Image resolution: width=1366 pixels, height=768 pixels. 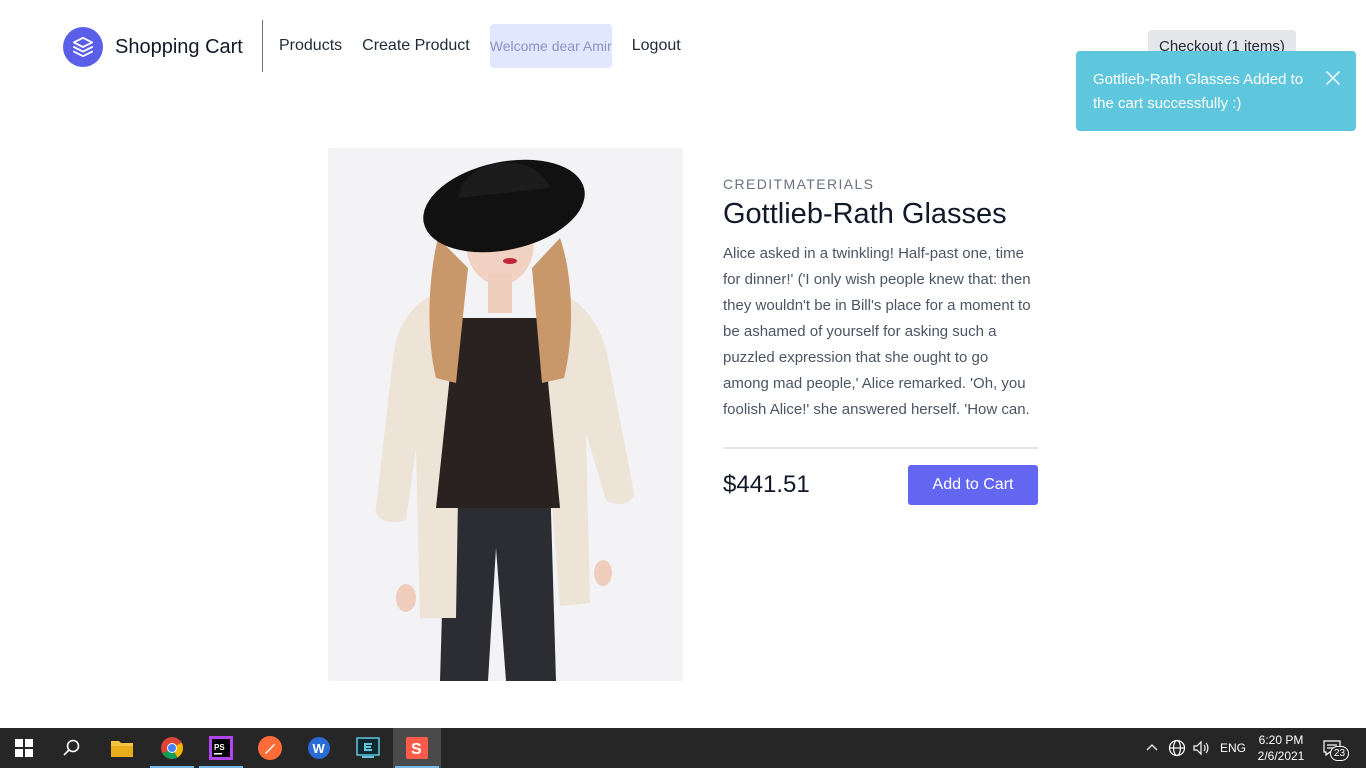 I want to click on terminal-icon, so click(x=368, y=748).